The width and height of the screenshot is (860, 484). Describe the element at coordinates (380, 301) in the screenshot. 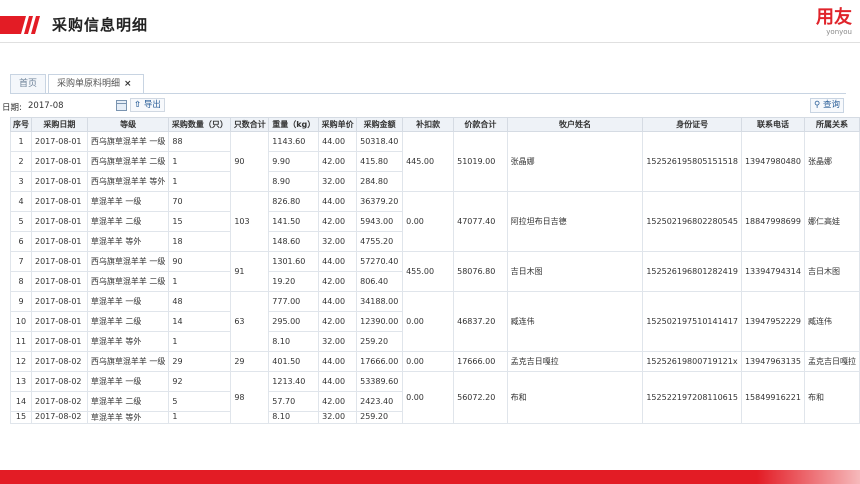

I see `amount-cell: 34188.00` at that location.